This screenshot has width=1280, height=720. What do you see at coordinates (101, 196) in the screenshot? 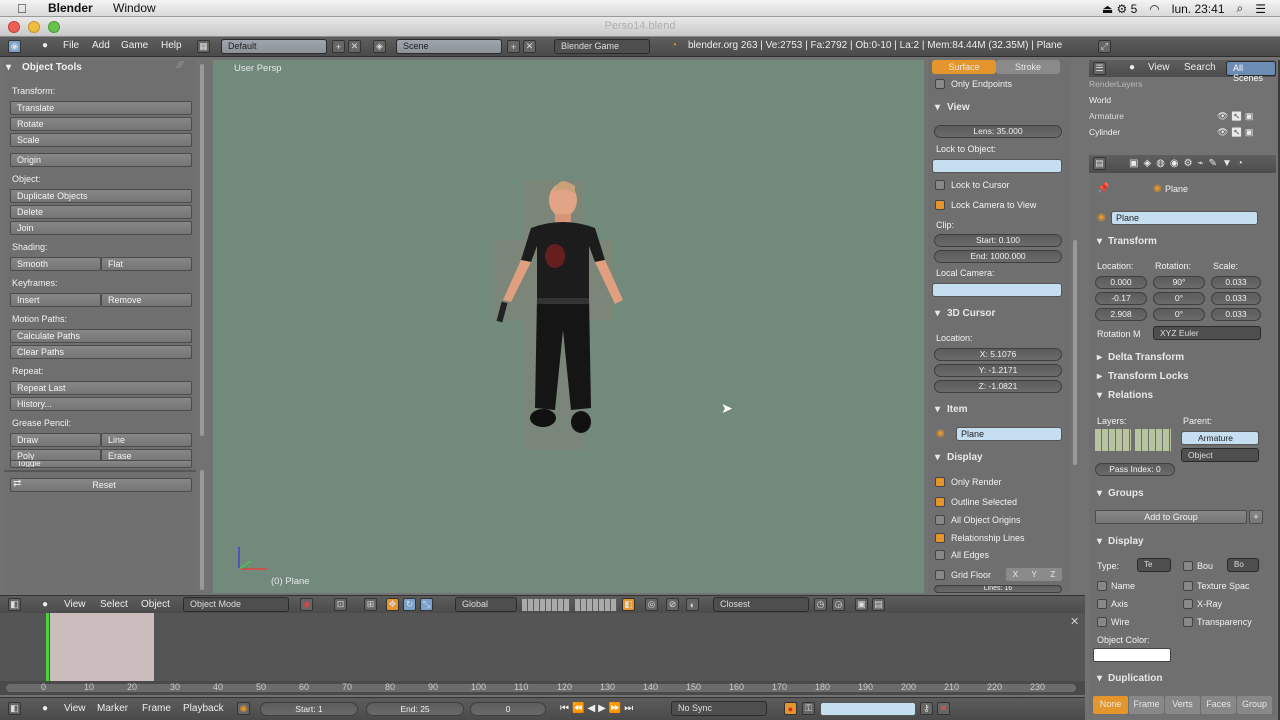
I see `duplicate-button: Duplicate Objects` at bounding box center [101, 196].